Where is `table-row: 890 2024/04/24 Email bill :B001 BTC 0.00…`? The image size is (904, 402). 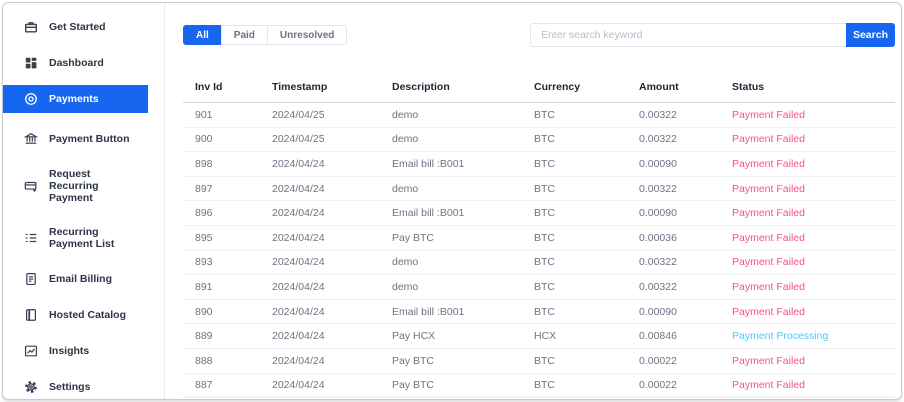
table-row: 890 2024/04/24 Email bill :B001 BTC 0.00… is located at coordinates (539, 312).